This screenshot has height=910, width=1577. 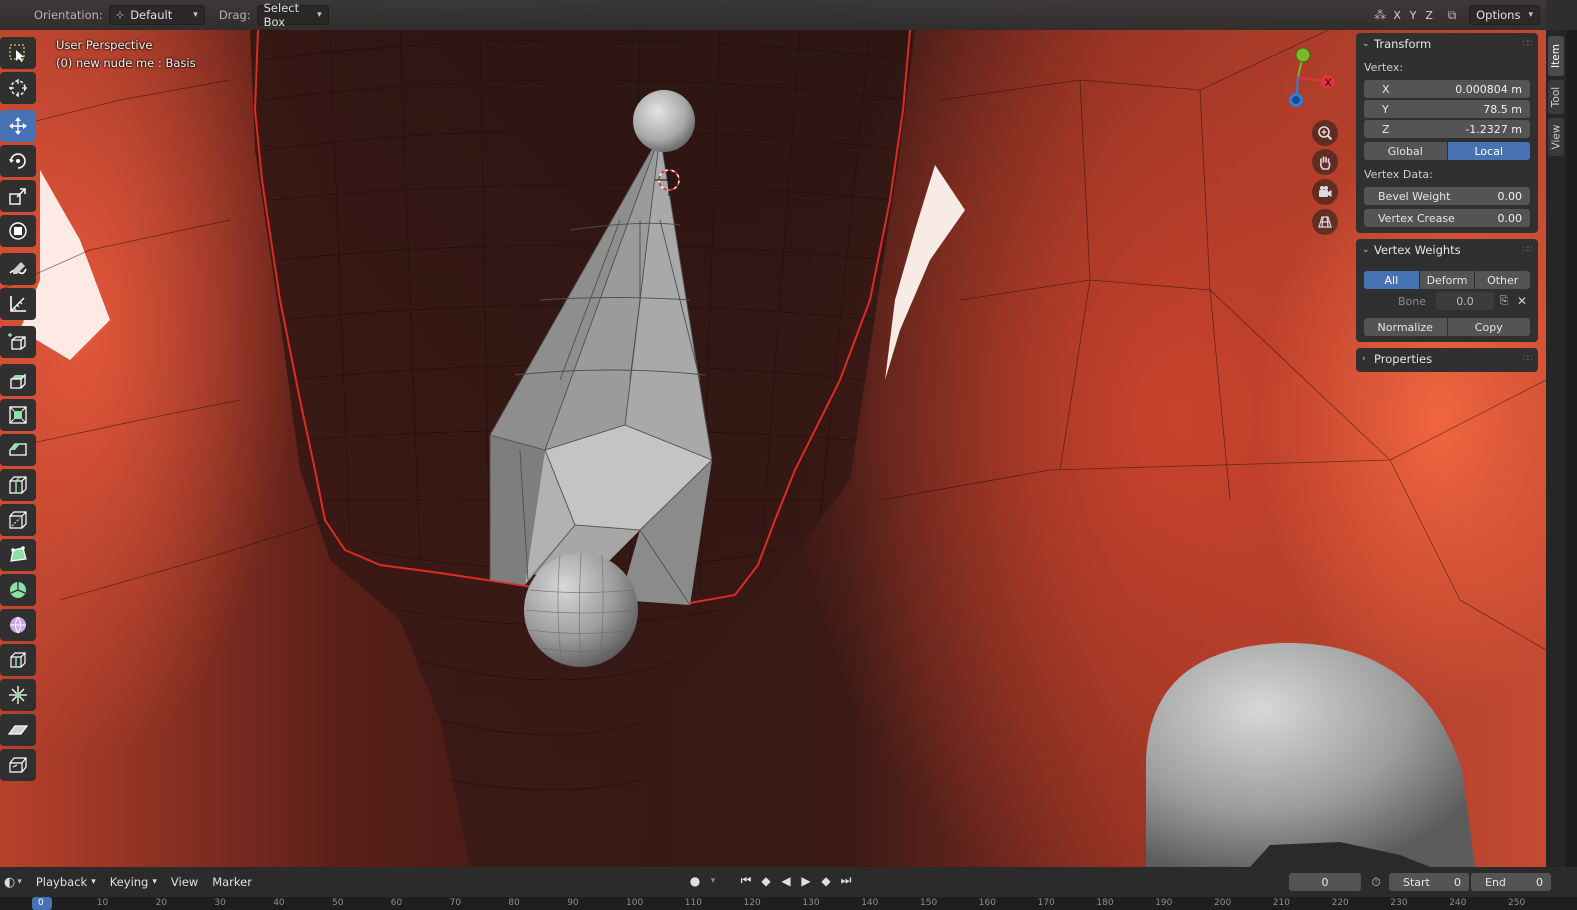 What do you see at coordinates (1366, 250) in the screenshot?
I see `chevron-down-icon: ⌄` at bounding box center [1366, 250].